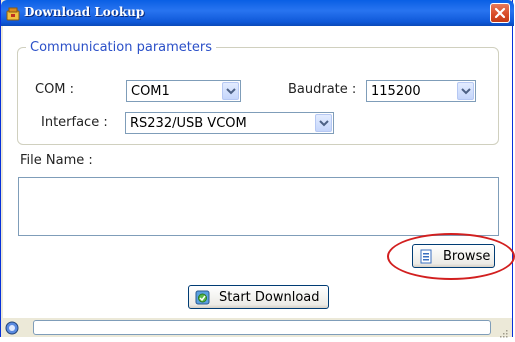  Describe the element at coordinates (188, 123) in the screenshot. I see `interface-select-value: RS232/USB VCOM` at that location.